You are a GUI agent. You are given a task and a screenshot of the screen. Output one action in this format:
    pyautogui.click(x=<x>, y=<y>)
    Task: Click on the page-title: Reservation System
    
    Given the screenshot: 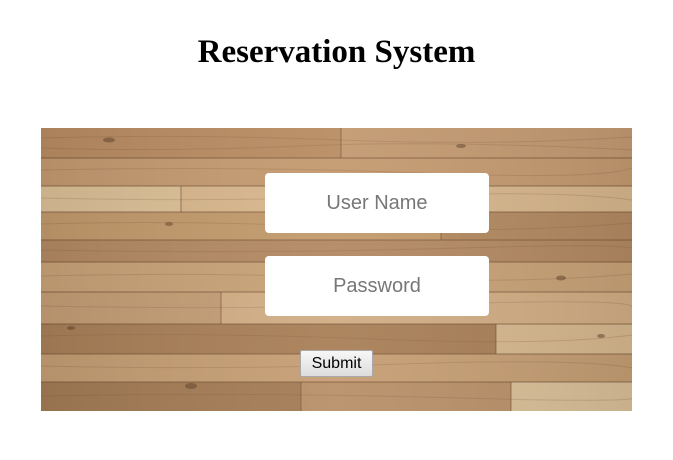 What is the action you would take?
    pyautogui.click(x=336, y=52)
    